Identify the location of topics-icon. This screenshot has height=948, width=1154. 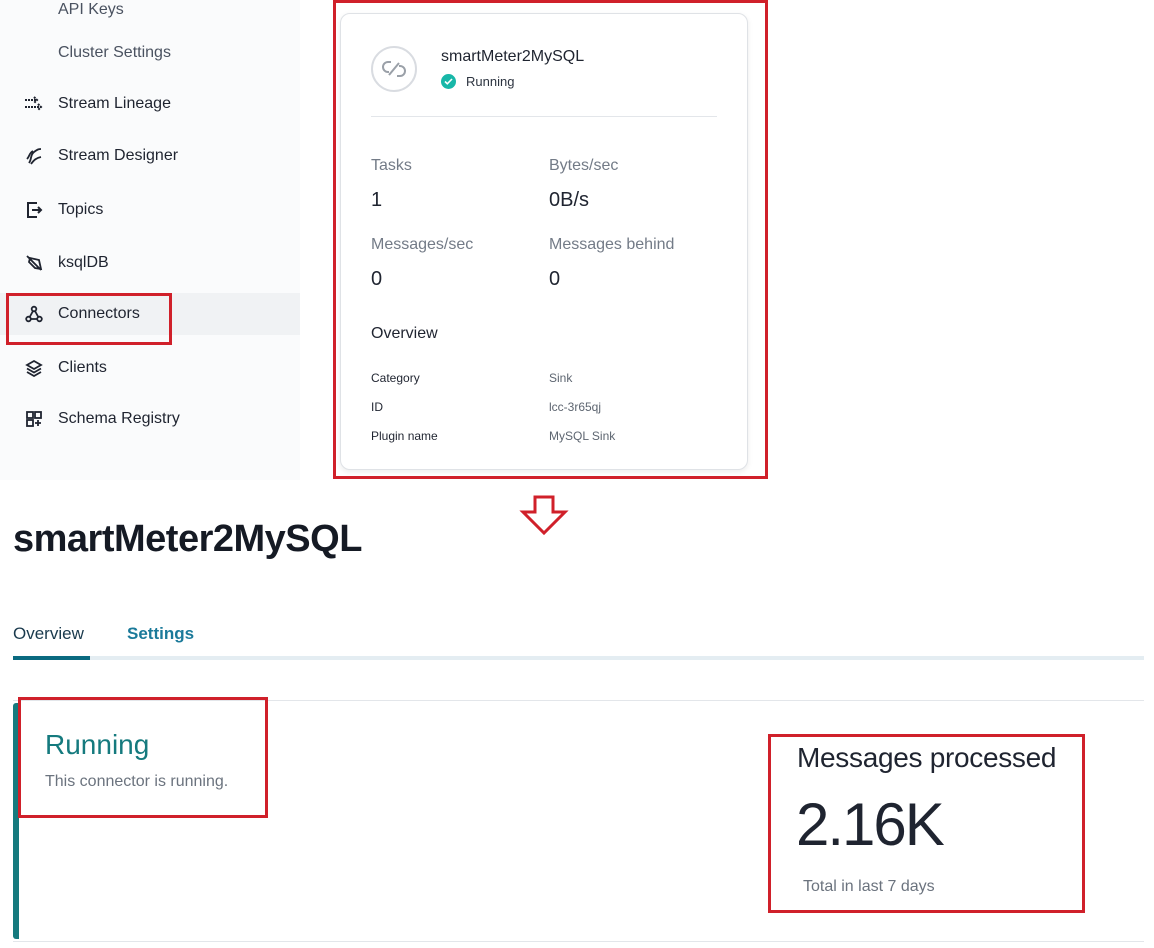
(34, 210).